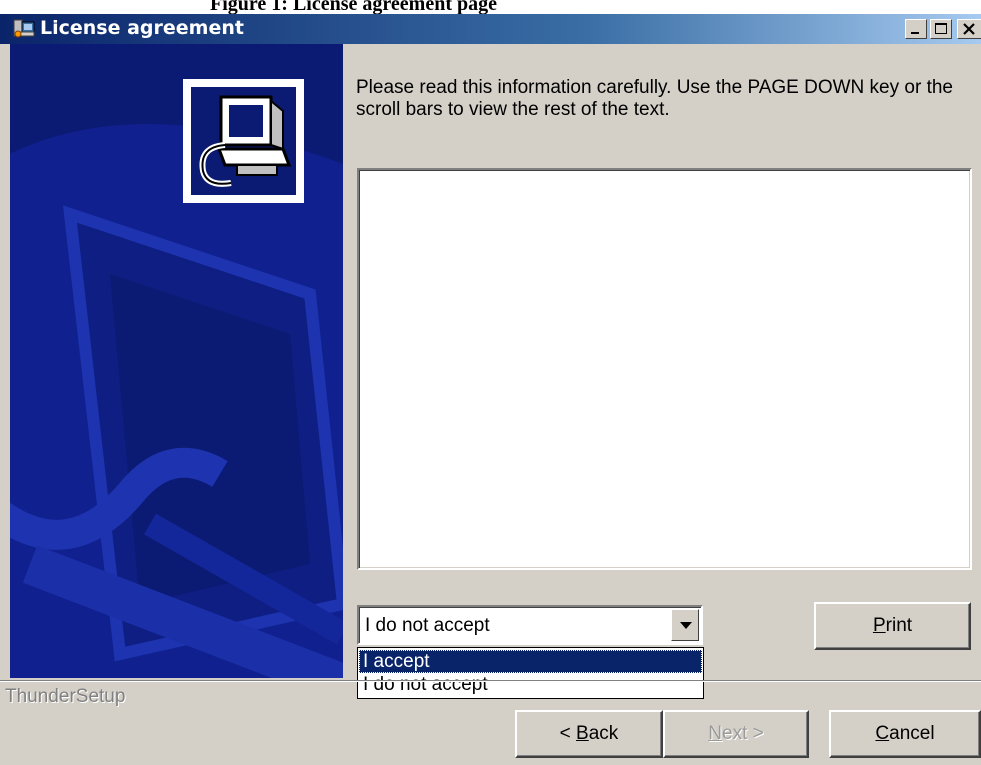  I want to click on installer-app-icon, so click(24, 28).